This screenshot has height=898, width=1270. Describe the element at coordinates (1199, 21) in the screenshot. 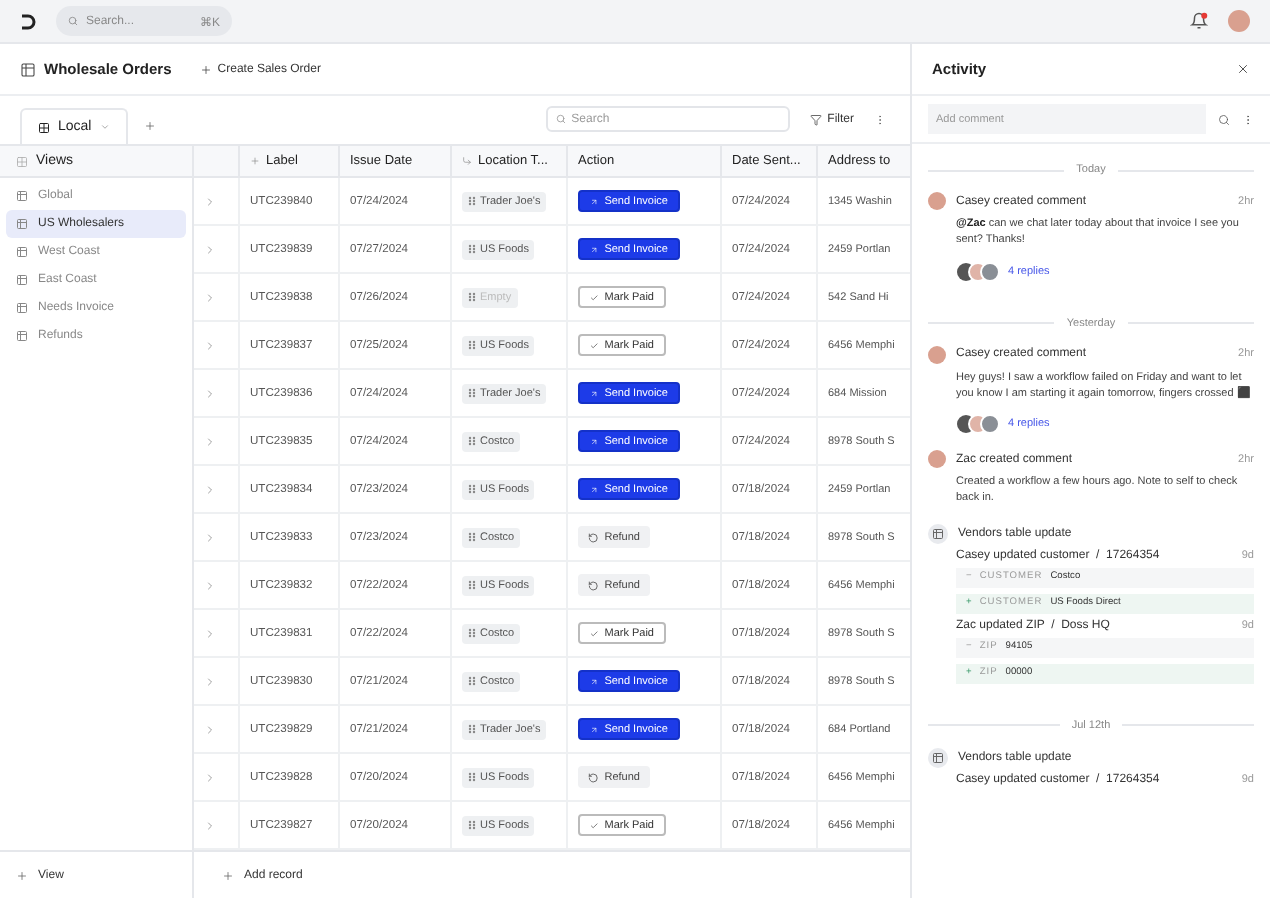

I see `notification-bell-icon` at that location.